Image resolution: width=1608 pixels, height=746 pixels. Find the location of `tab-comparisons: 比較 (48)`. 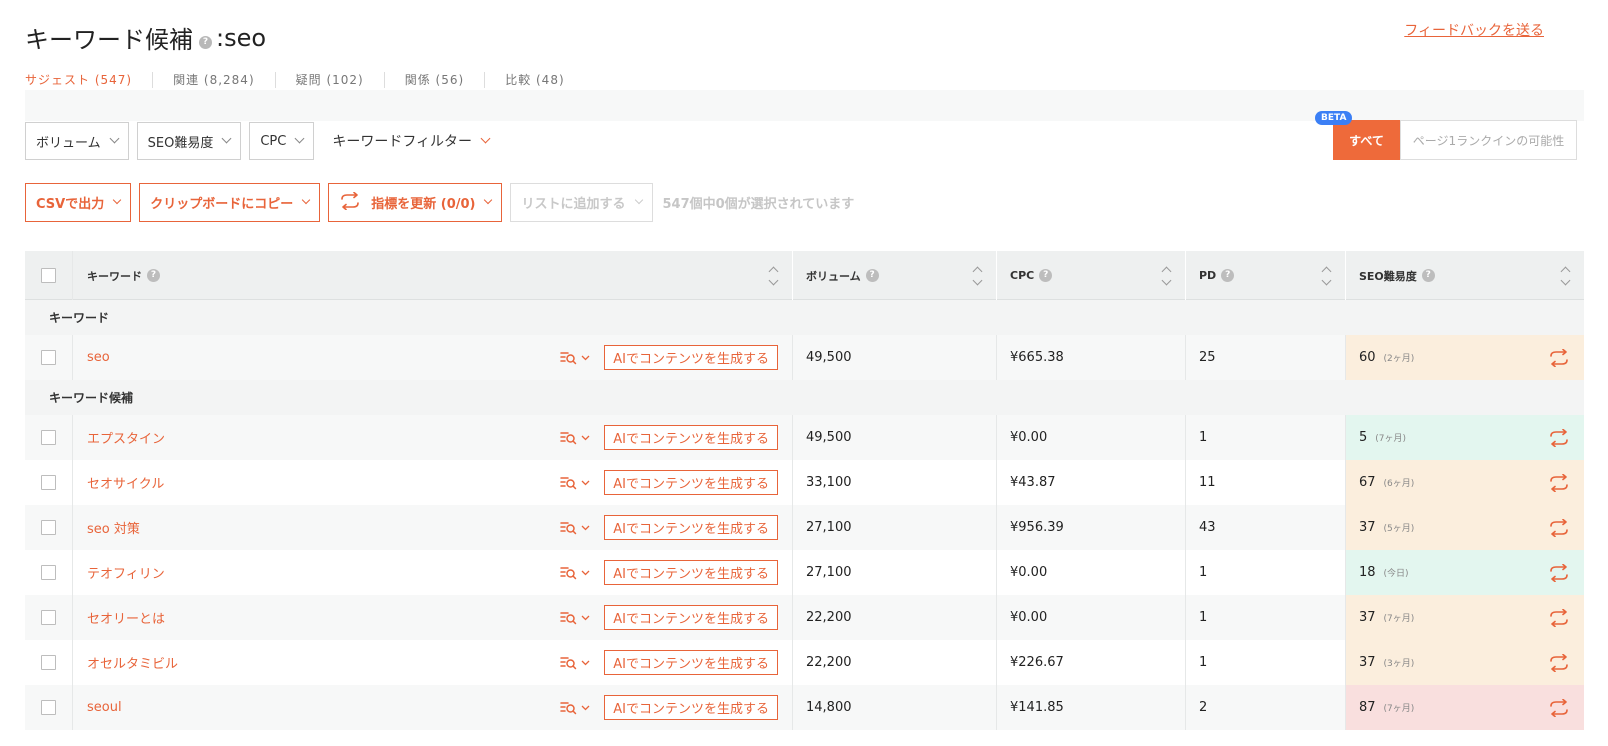

tab-comparisons: 比較 (48) is located at coordinates (534, 80).